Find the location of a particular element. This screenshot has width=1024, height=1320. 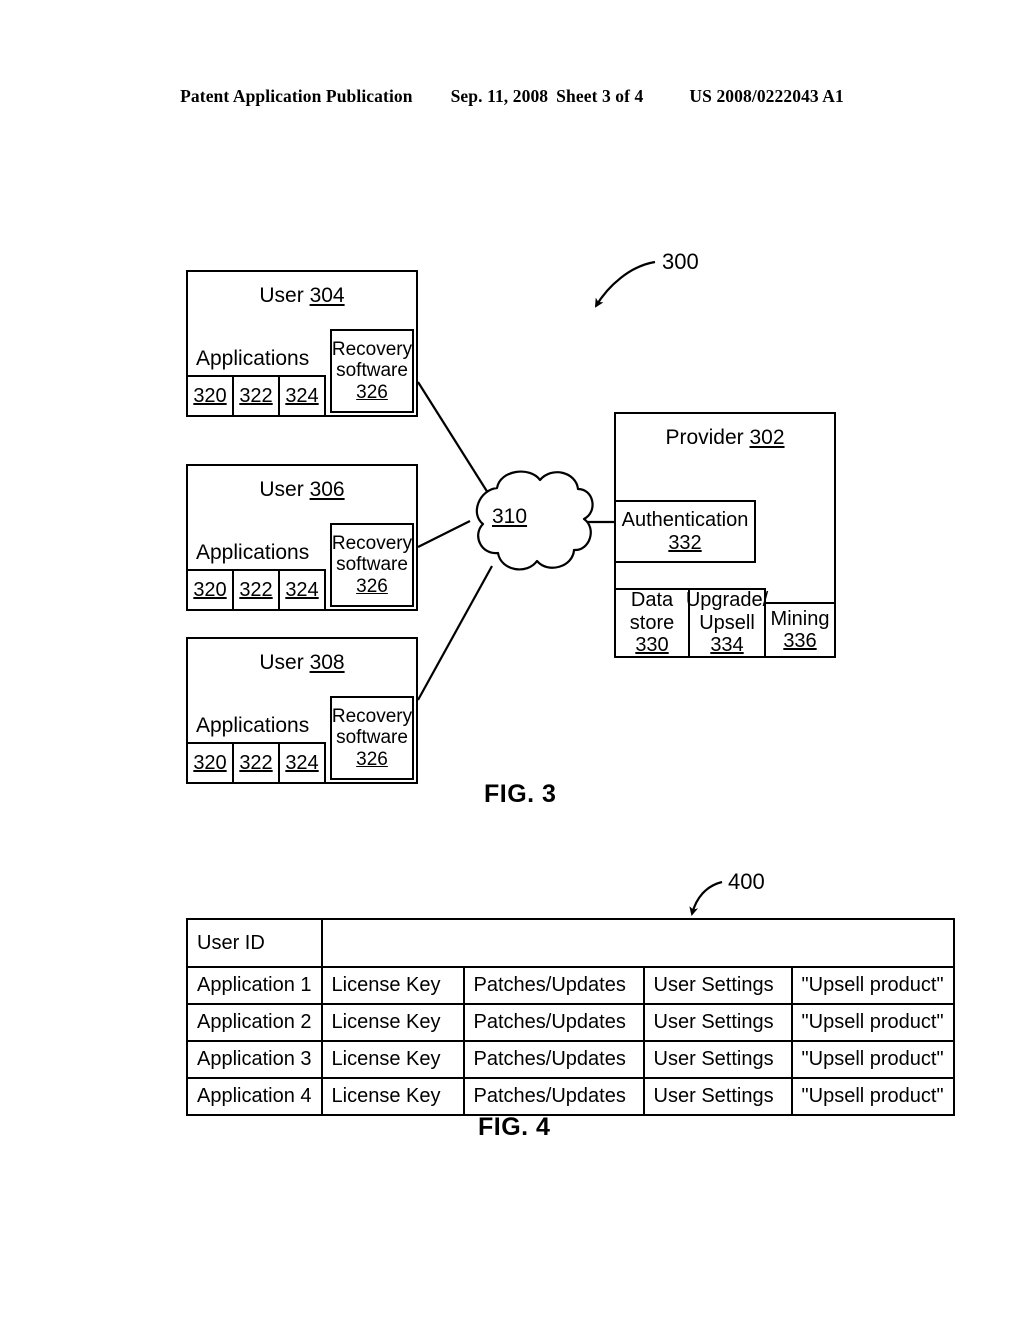

mining-line1: Mining is located at coordinates (800, 618).